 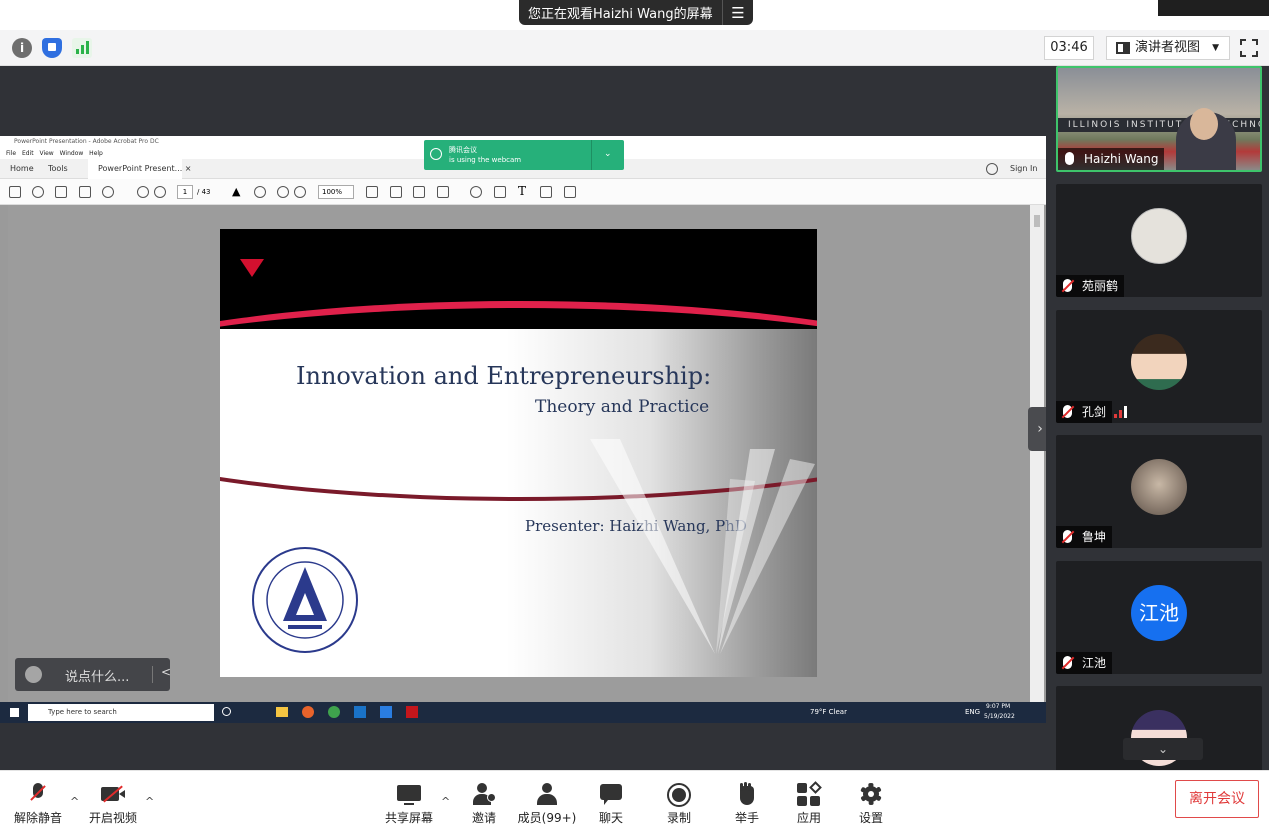 I want to click on participant-name-bar: 苑丽鹤, so click(x=1090, y=286).